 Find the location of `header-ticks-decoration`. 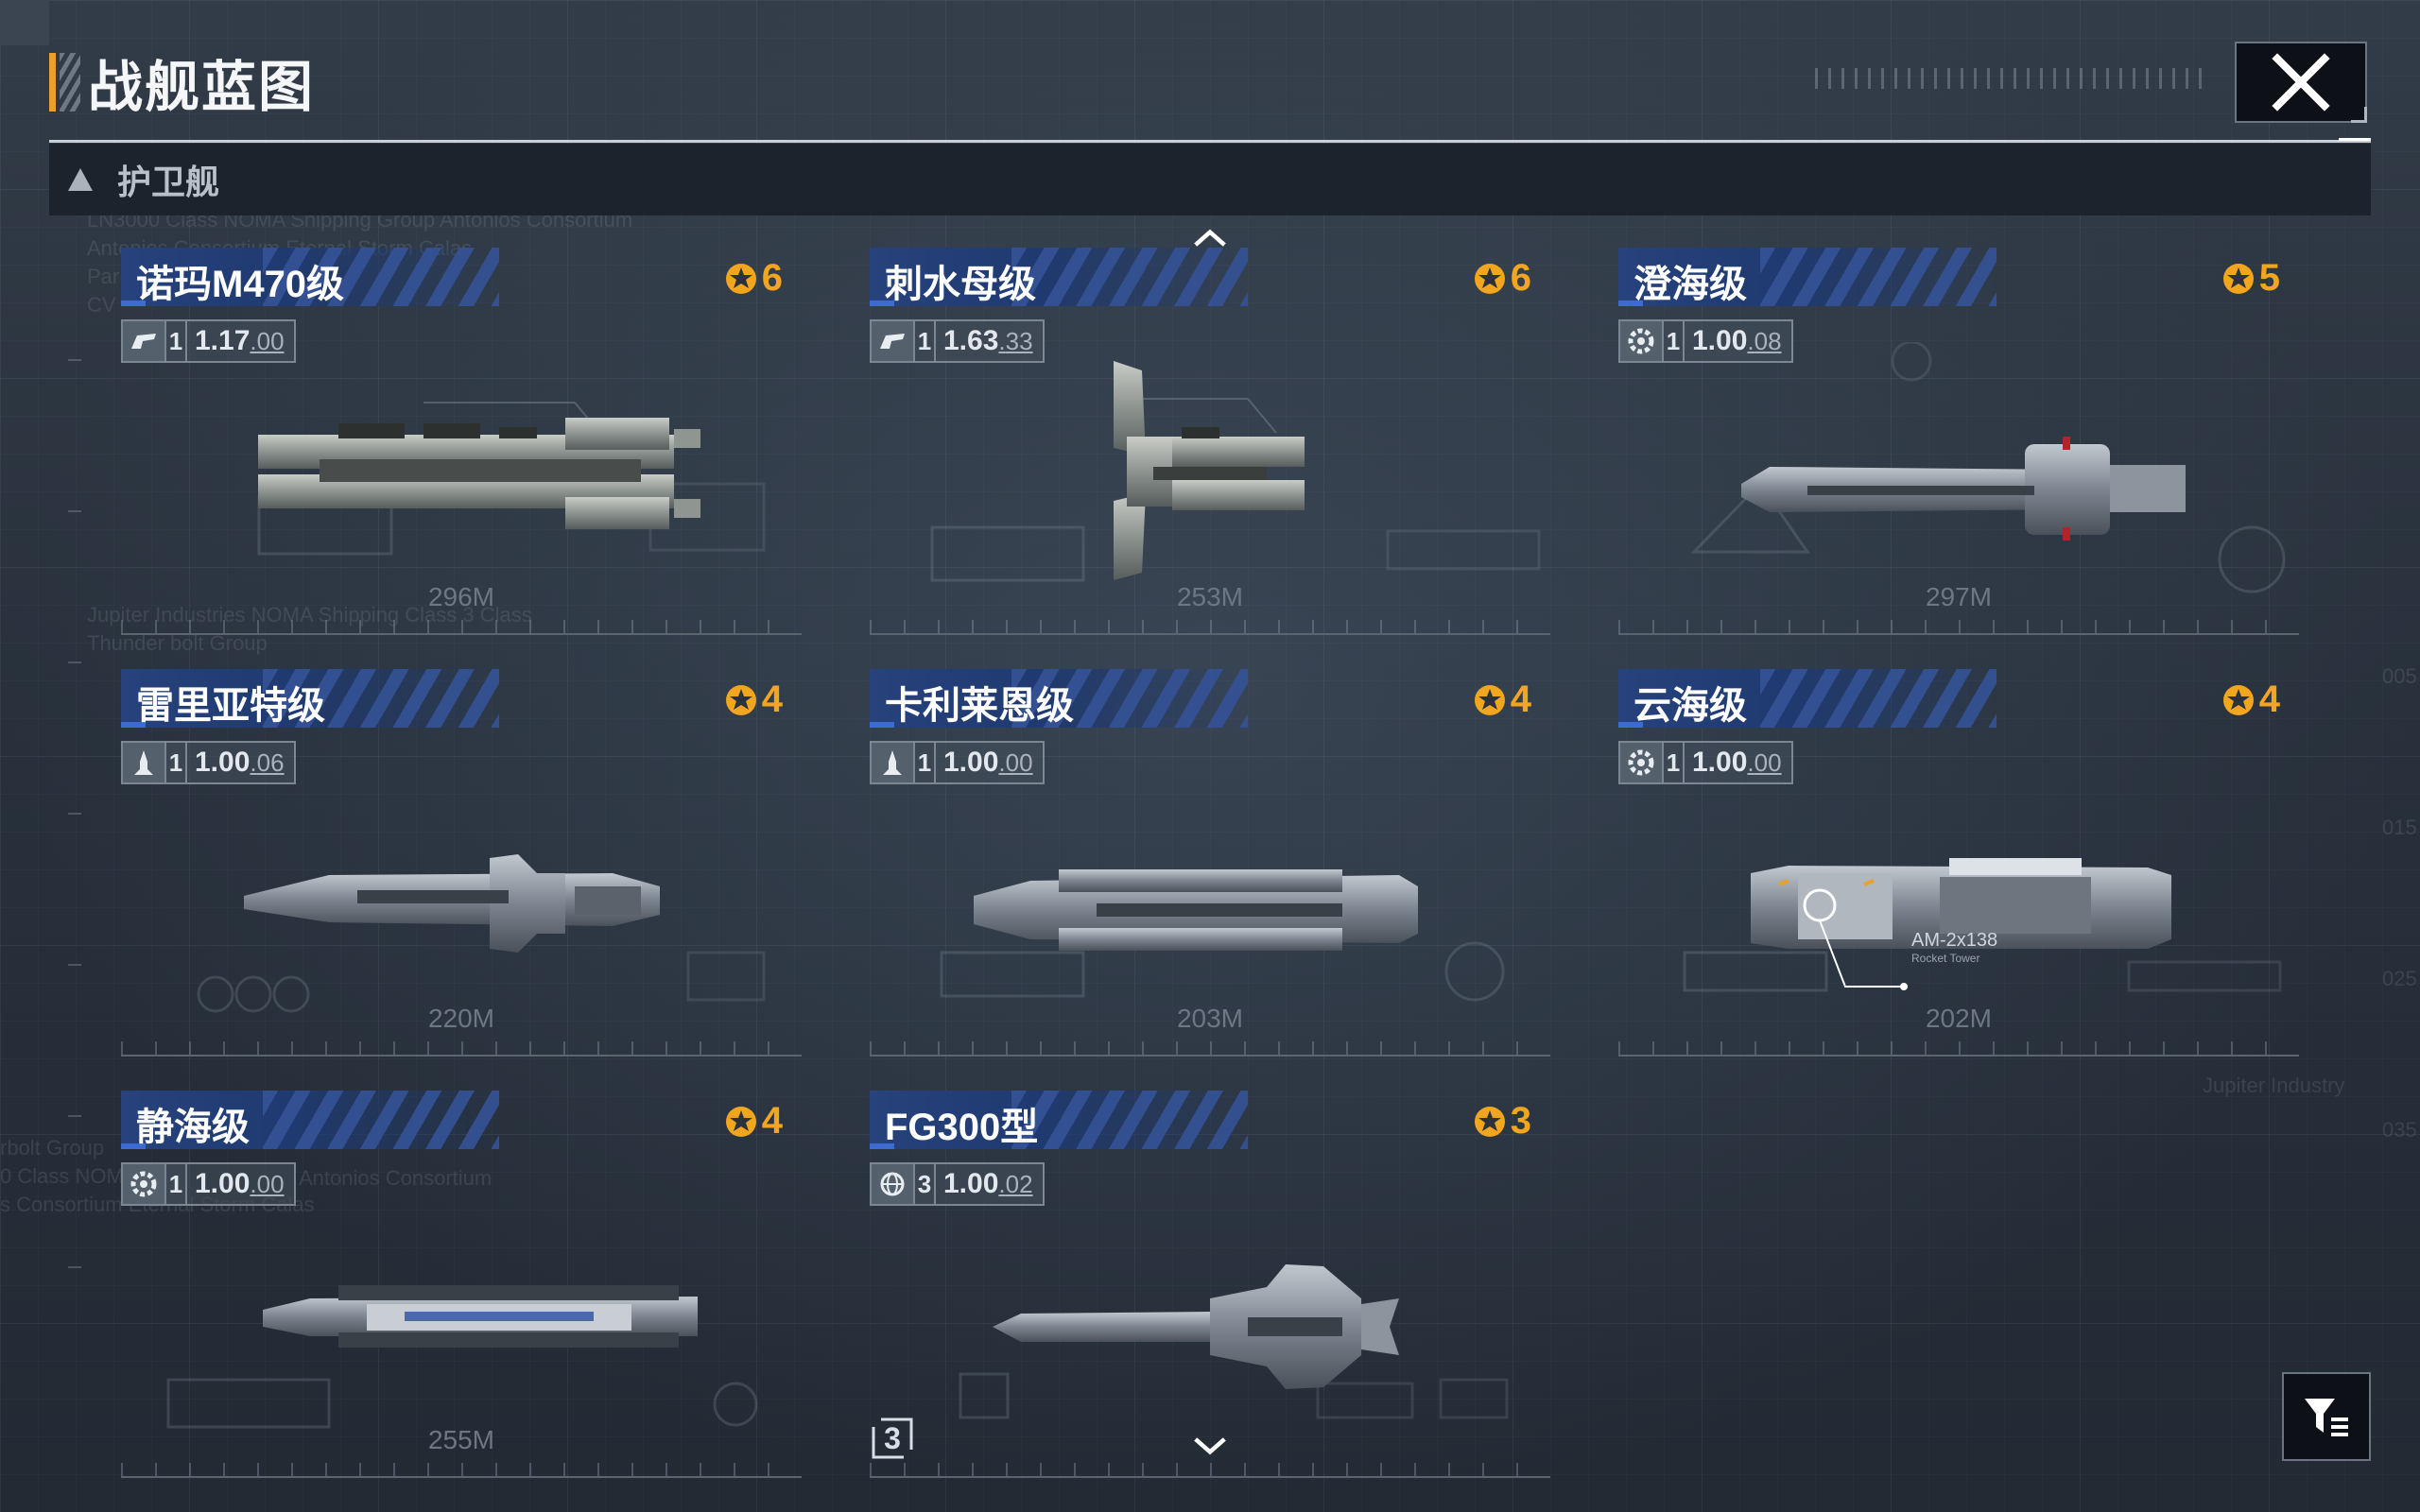

header-ticks-decoration is located at coordinates (2014, 78).